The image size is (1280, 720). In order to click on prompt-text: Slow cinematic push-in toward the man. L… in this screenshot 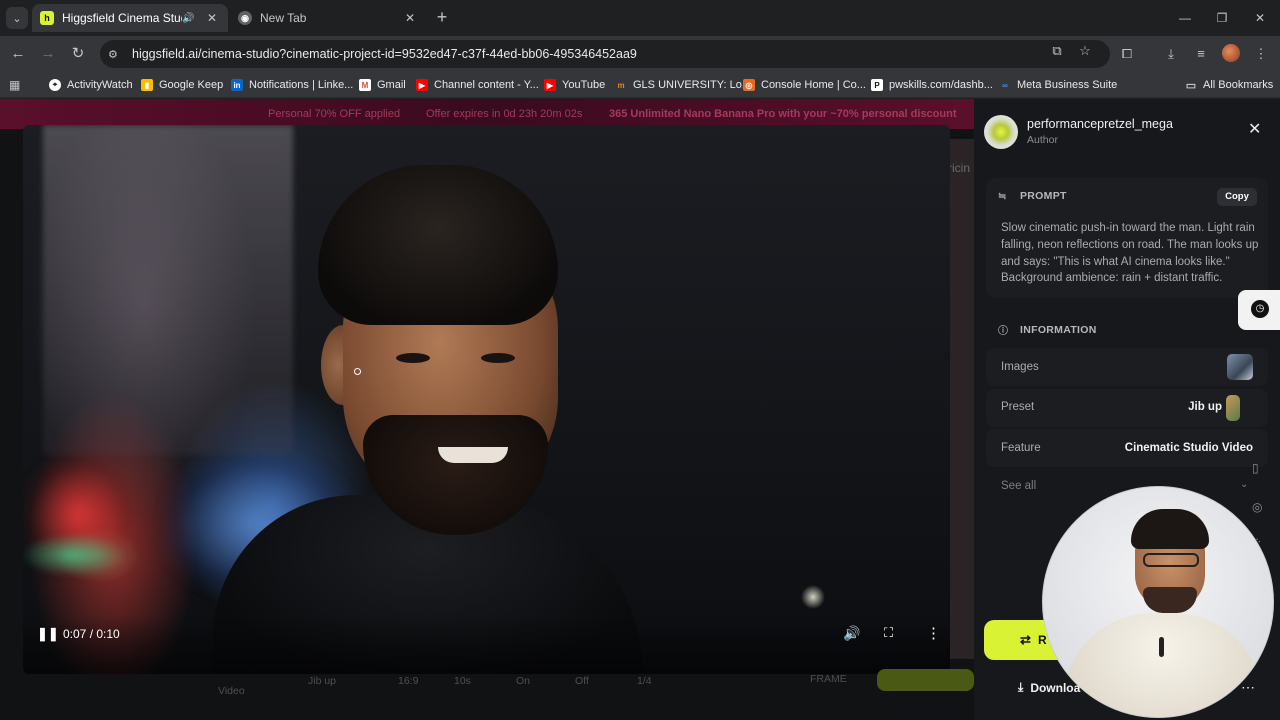, I will do `click(1130, 253)`.